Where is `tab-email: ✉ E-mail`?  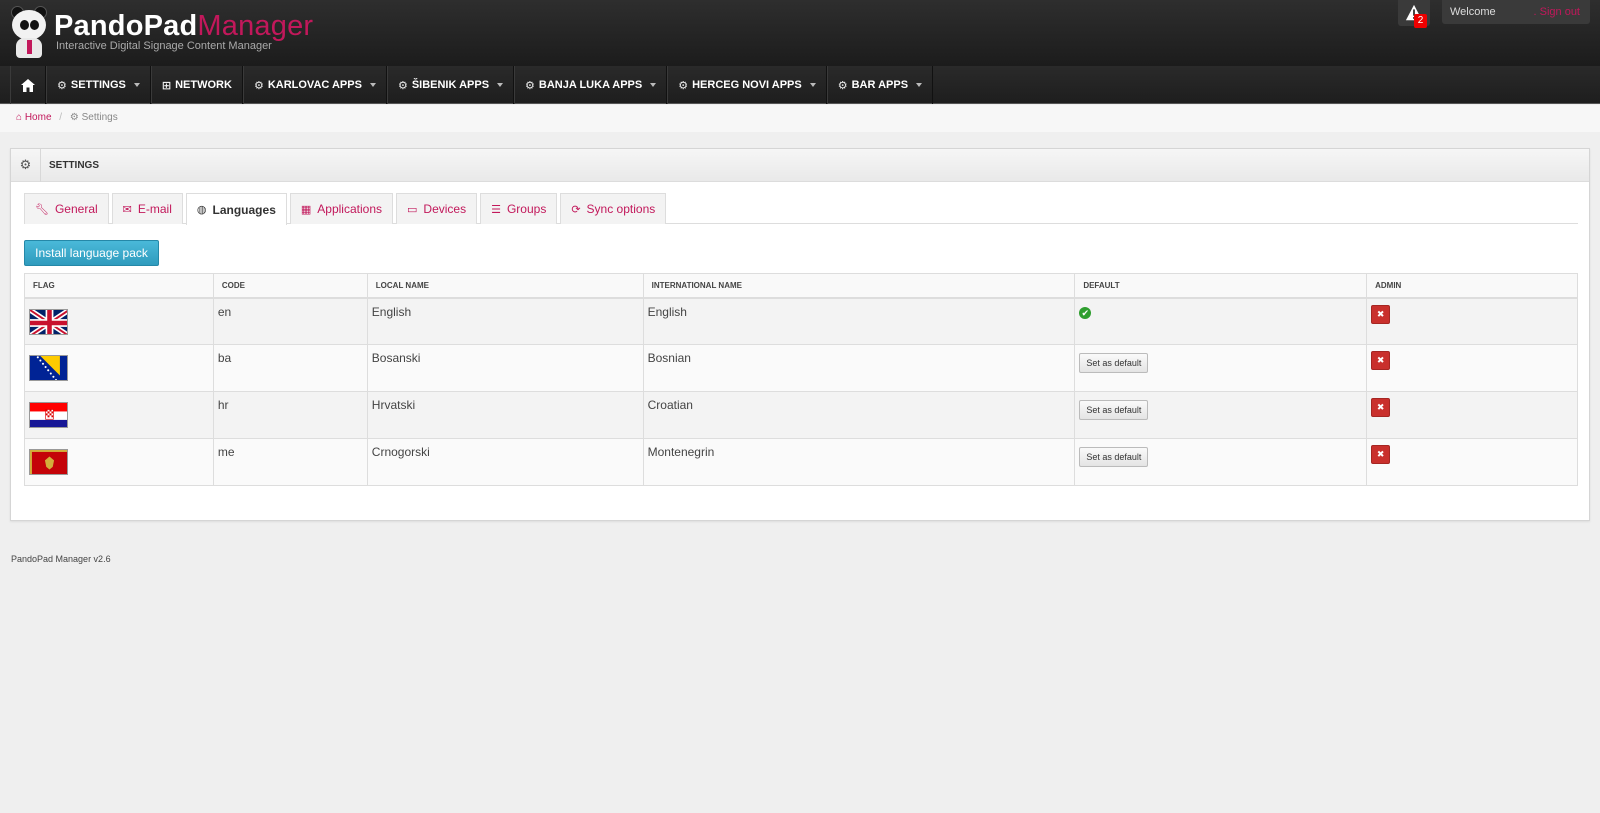 tab-email: ✉ E-mail is located at coordinates (147, 208).